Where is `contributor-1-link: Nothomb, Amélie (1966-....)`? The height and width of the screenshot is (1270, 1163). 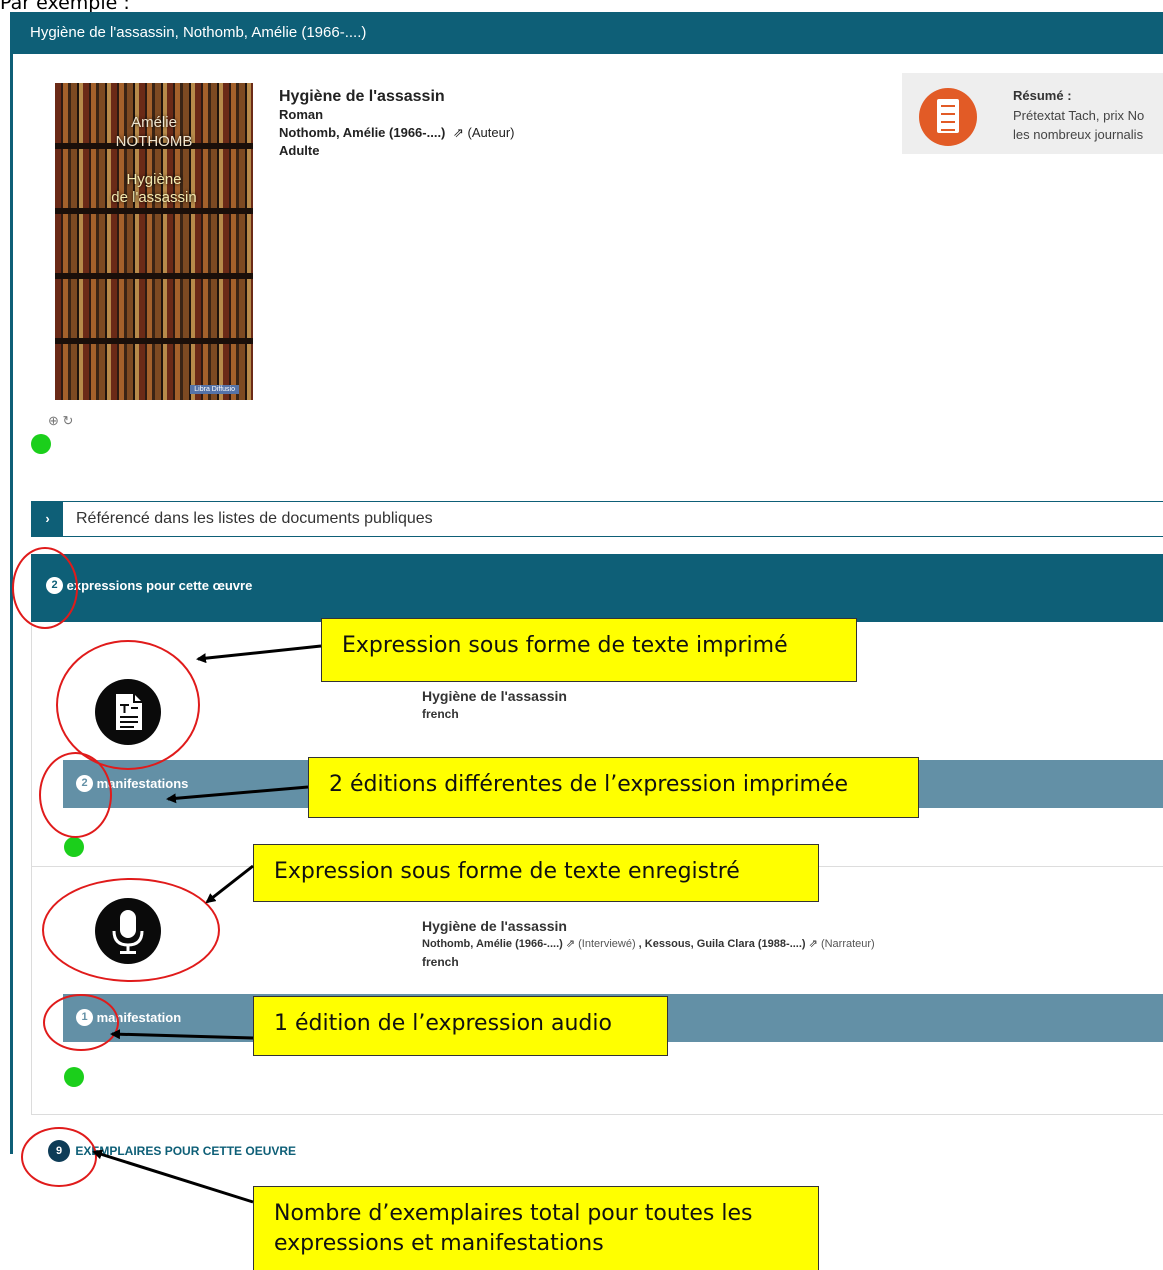 contributor-1-link: Nothomb, Amélie (1966-....) is located at coordinates (492, 944).